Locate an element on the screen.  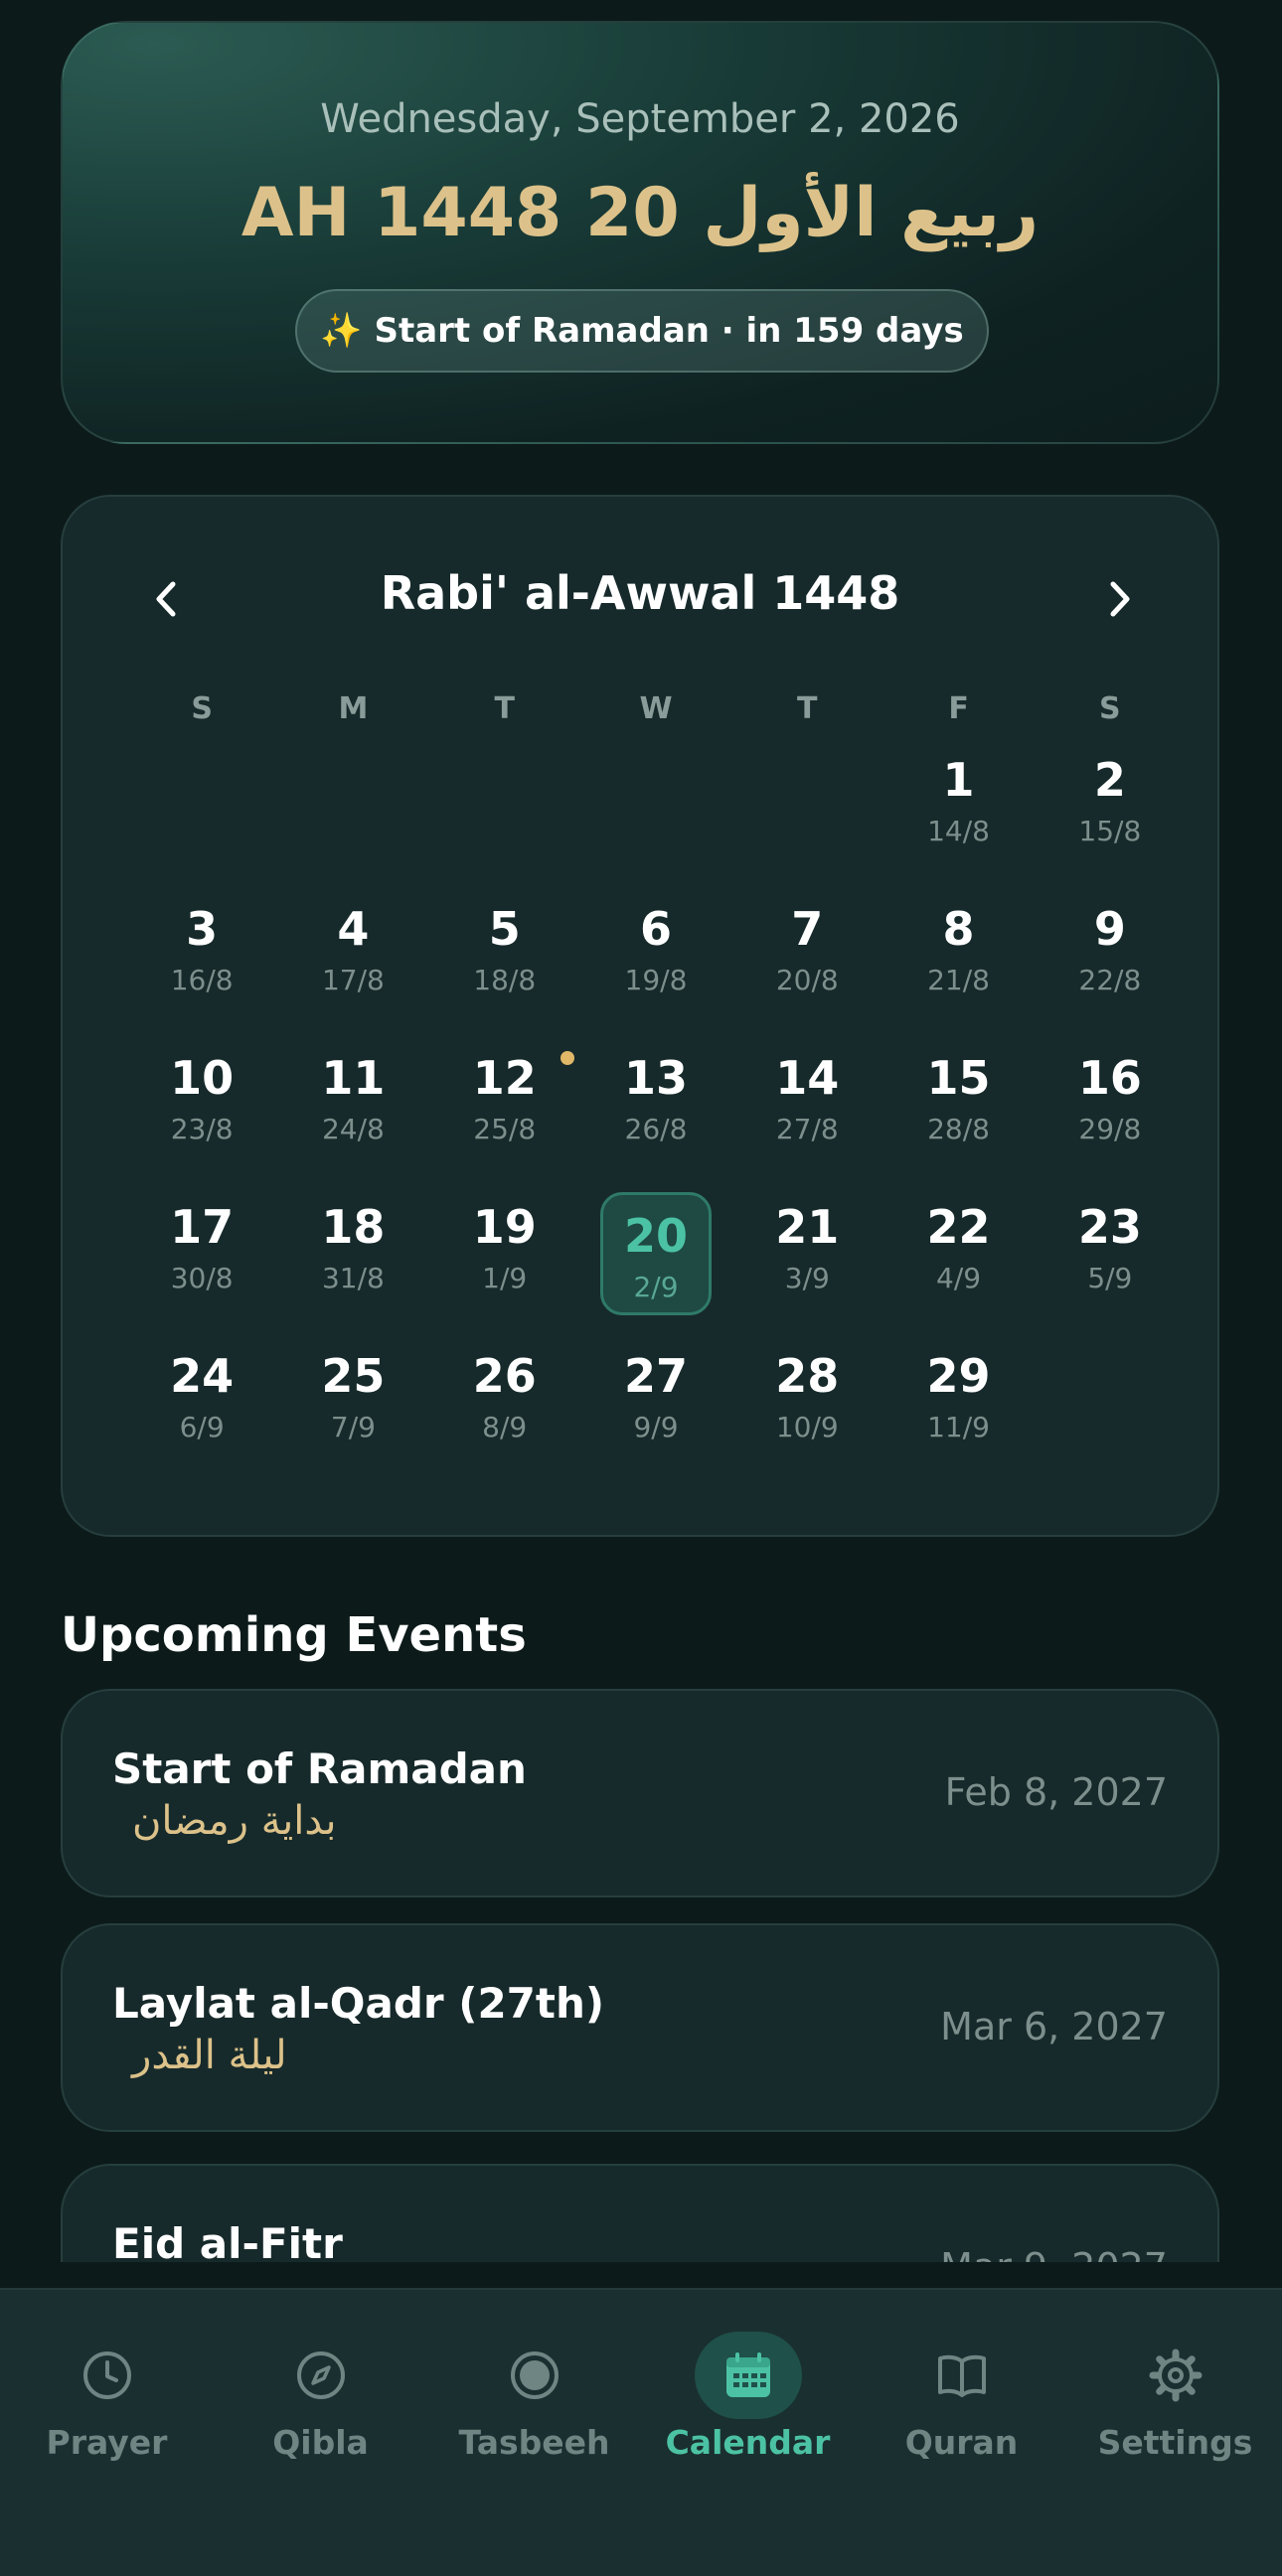
hijri-day-number: 28 is located at coordinates (807, 1376).